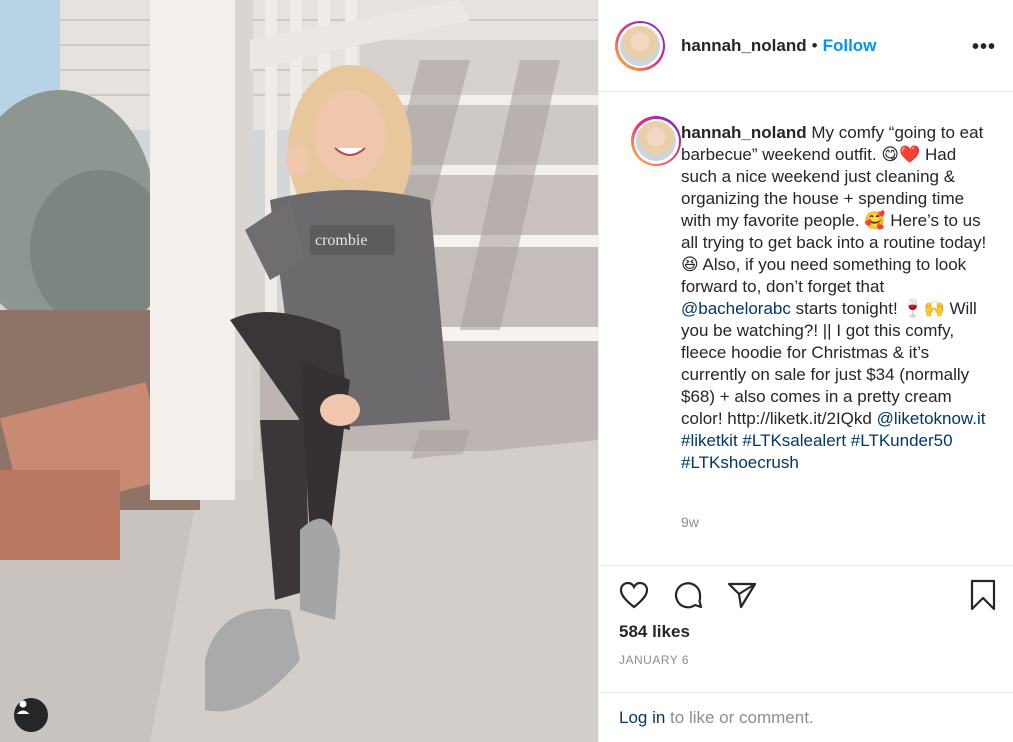  I want to click on avatar, so click(640, 45).